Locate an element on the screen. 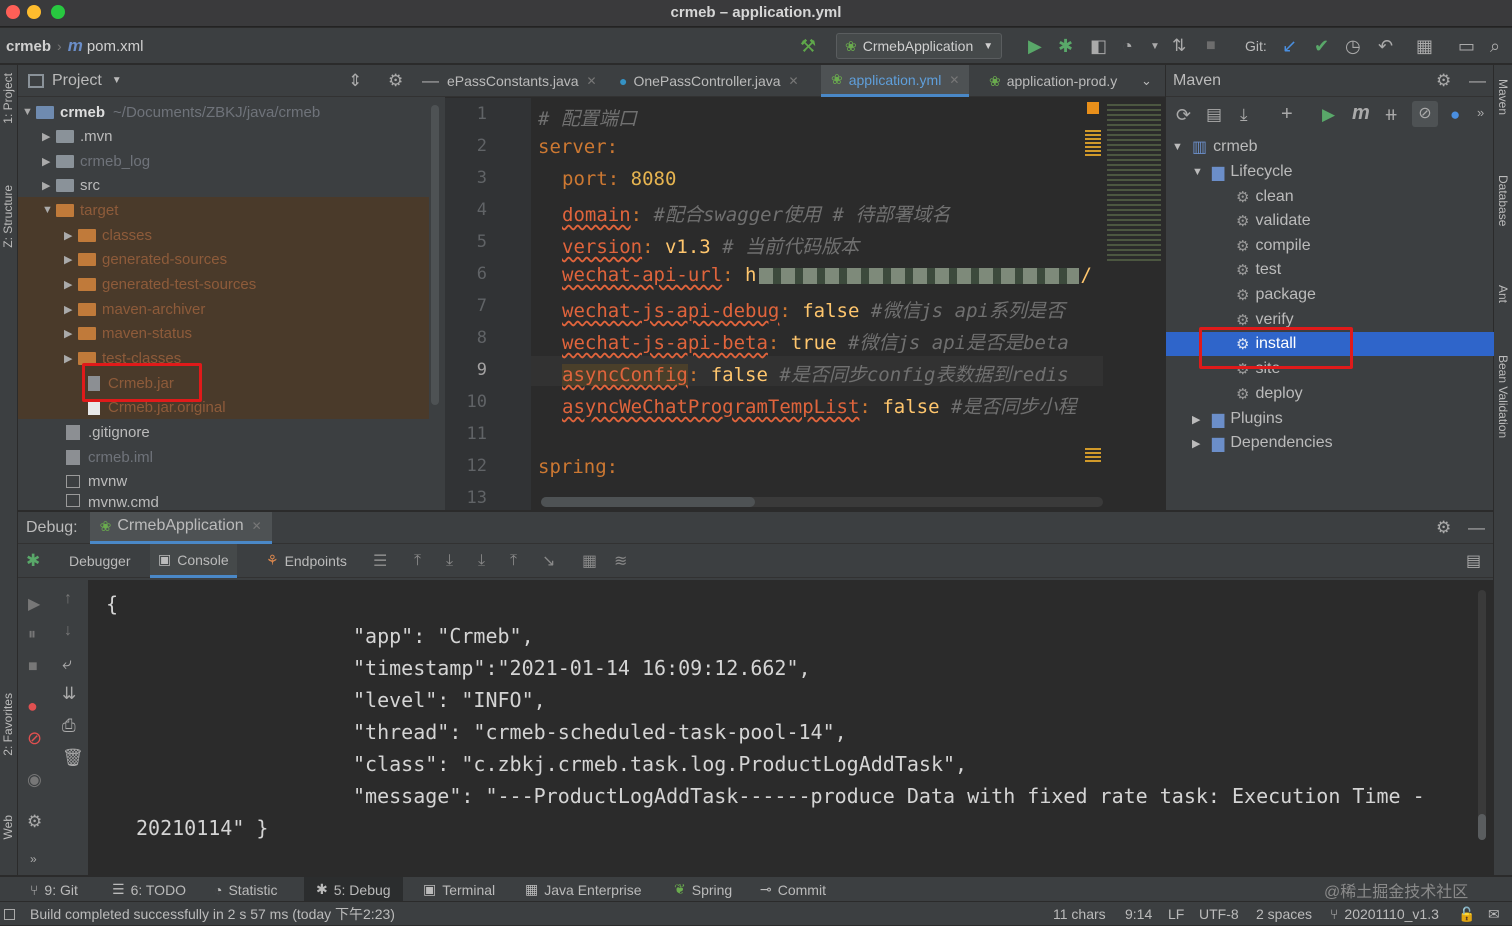 This screenshot has width=1512, height=926. soft-wrap-icon: ⤶ is located at coordinates (67, 664).